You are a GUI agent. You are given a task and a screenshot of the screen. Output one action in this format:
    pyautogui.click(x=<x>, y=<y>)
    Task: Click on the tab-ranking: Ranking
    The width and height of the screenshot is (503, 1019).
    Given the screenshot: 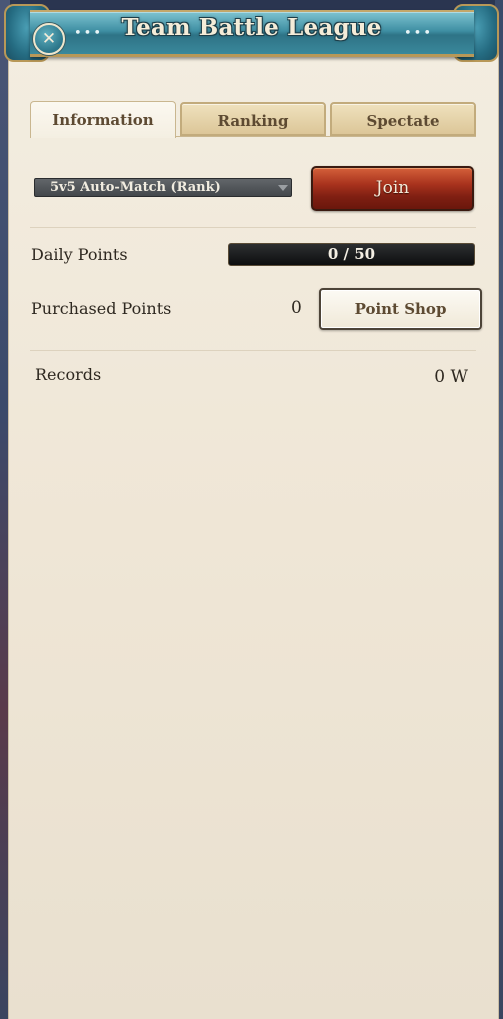 What is the action you would take?
    pyautogui.click(x=253, y=119)
    